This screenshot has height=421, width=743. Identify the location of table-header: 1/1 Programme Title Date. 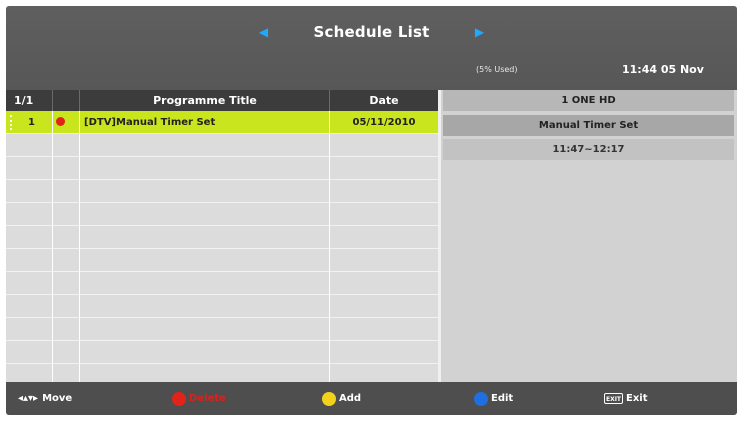
(222, 100).